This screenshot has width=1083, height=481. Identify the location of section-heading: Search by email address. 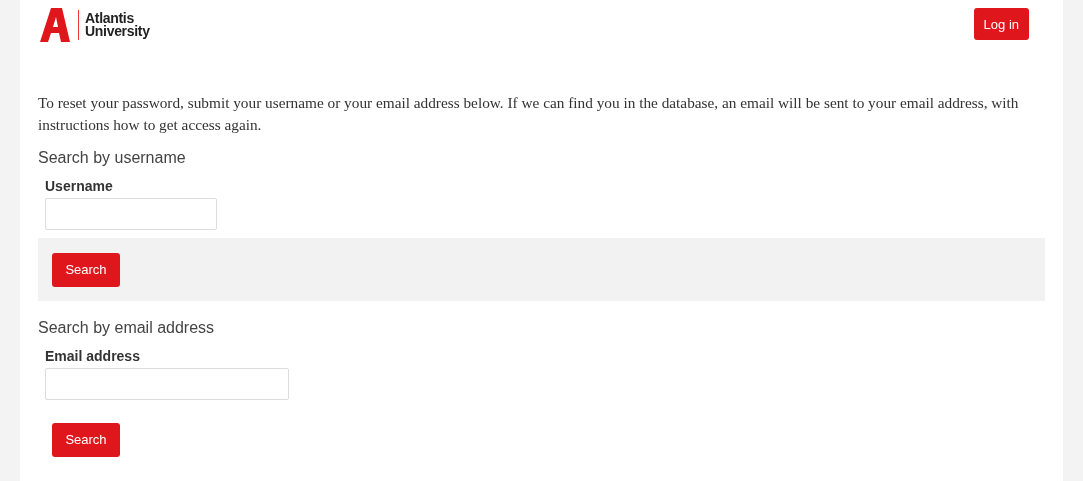
(127, 328).